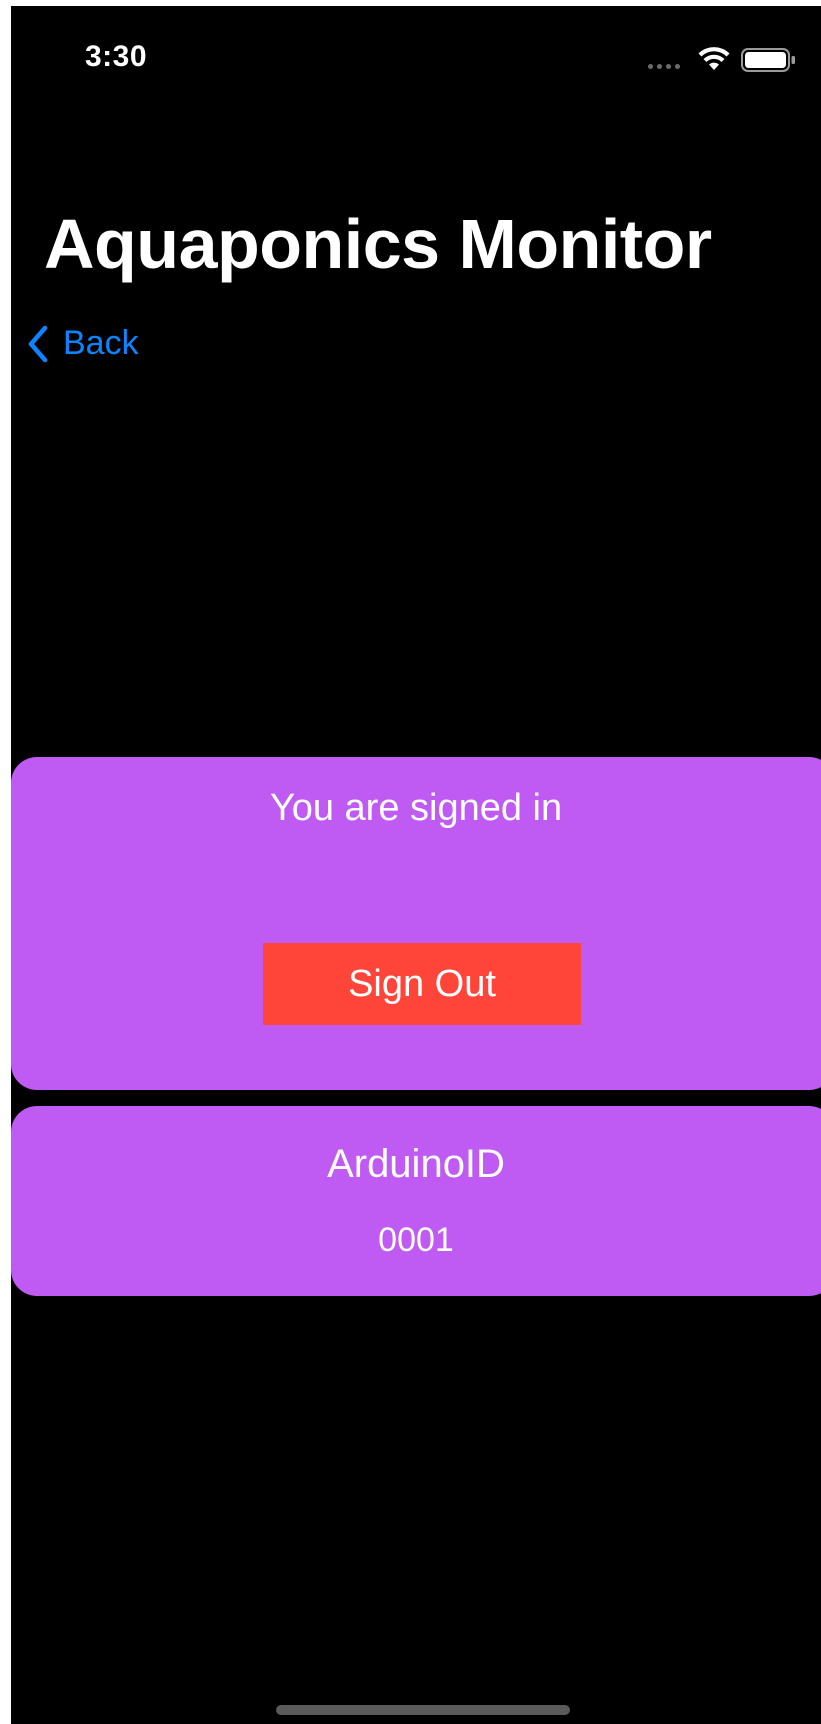 The width and height of the screenshot is (821, 1724). I want to click on battery-icon, so click(768, 60).